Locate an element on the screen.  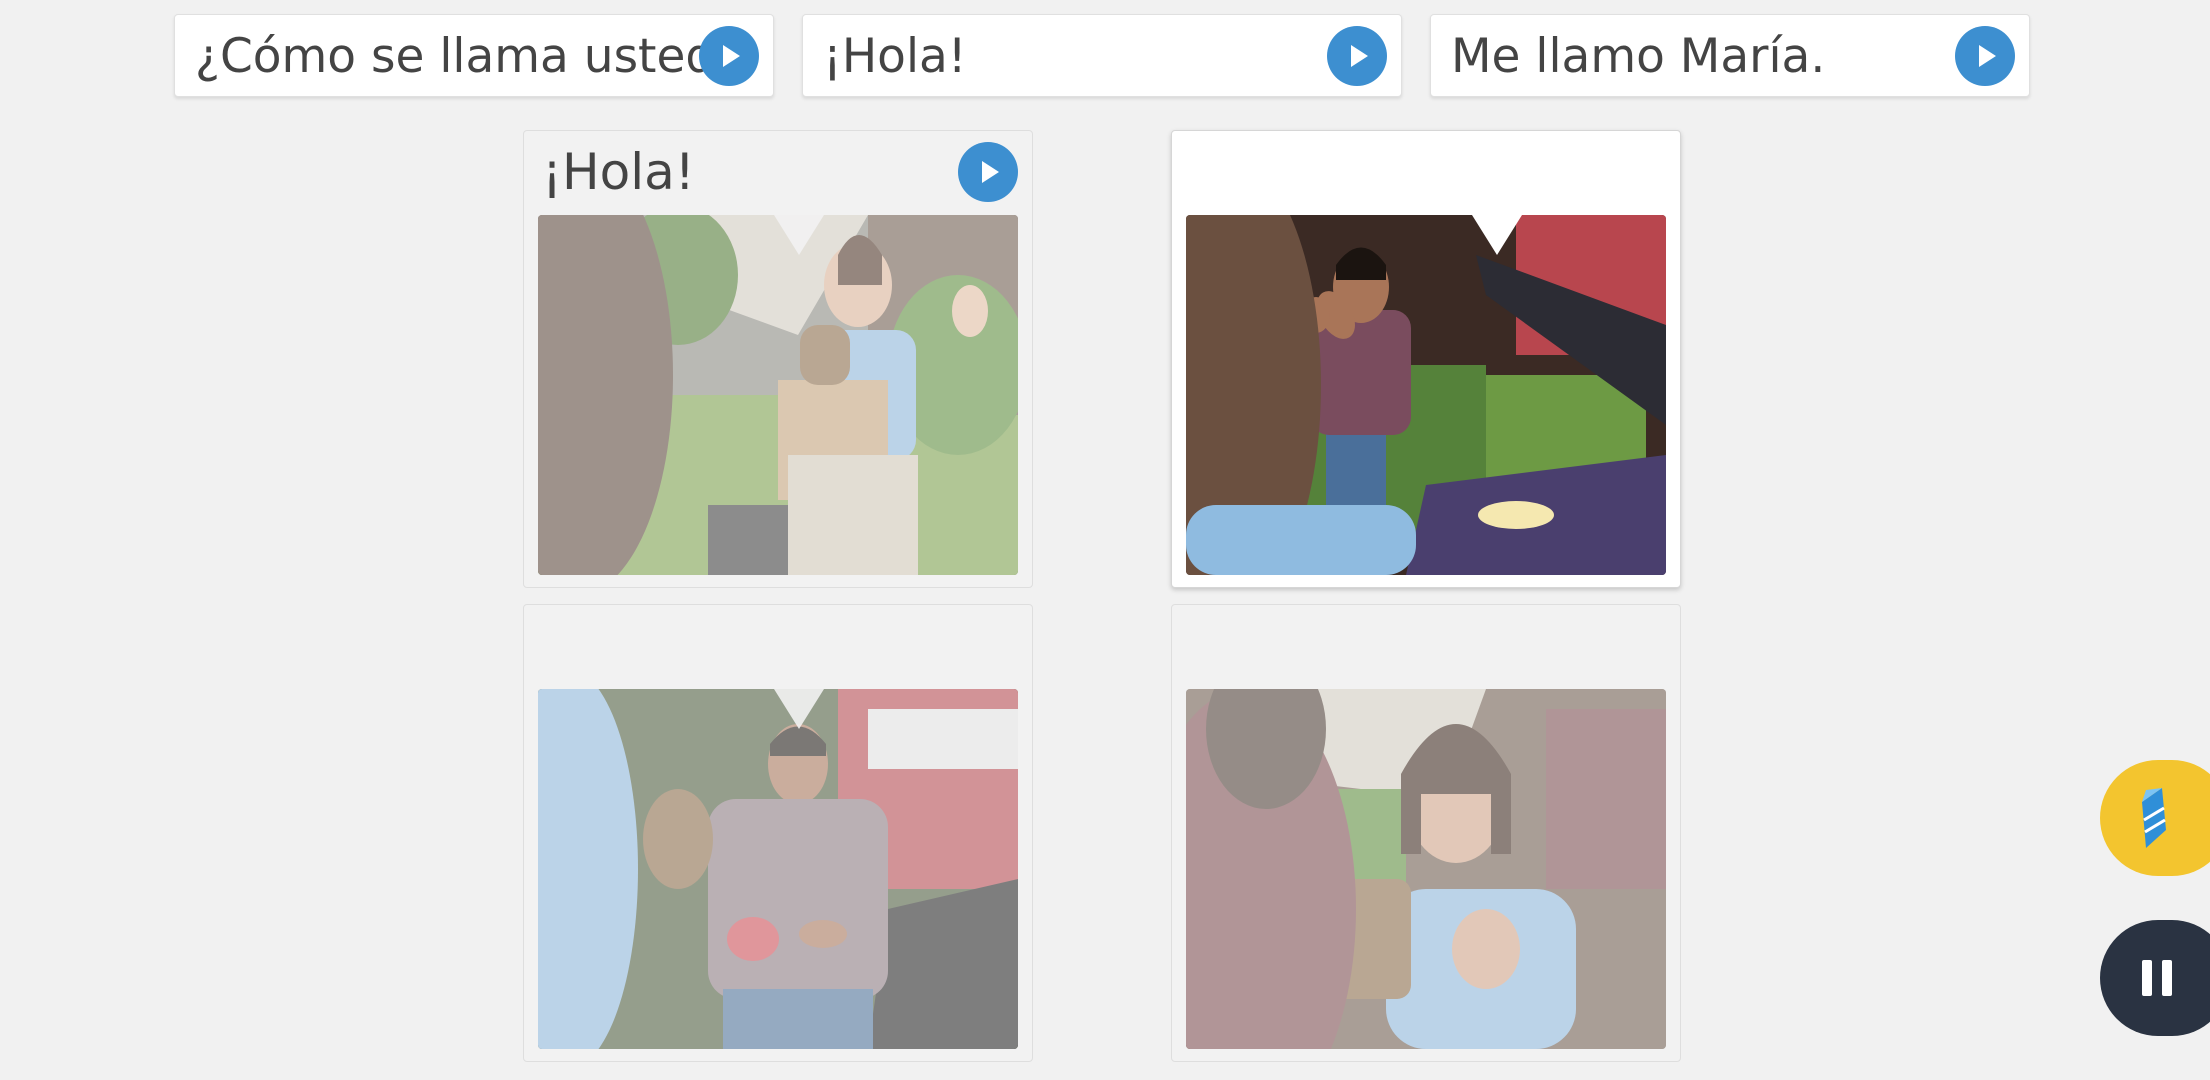
phrase-card-hola: ¡Hola! is located at coordinates (1102, 55).